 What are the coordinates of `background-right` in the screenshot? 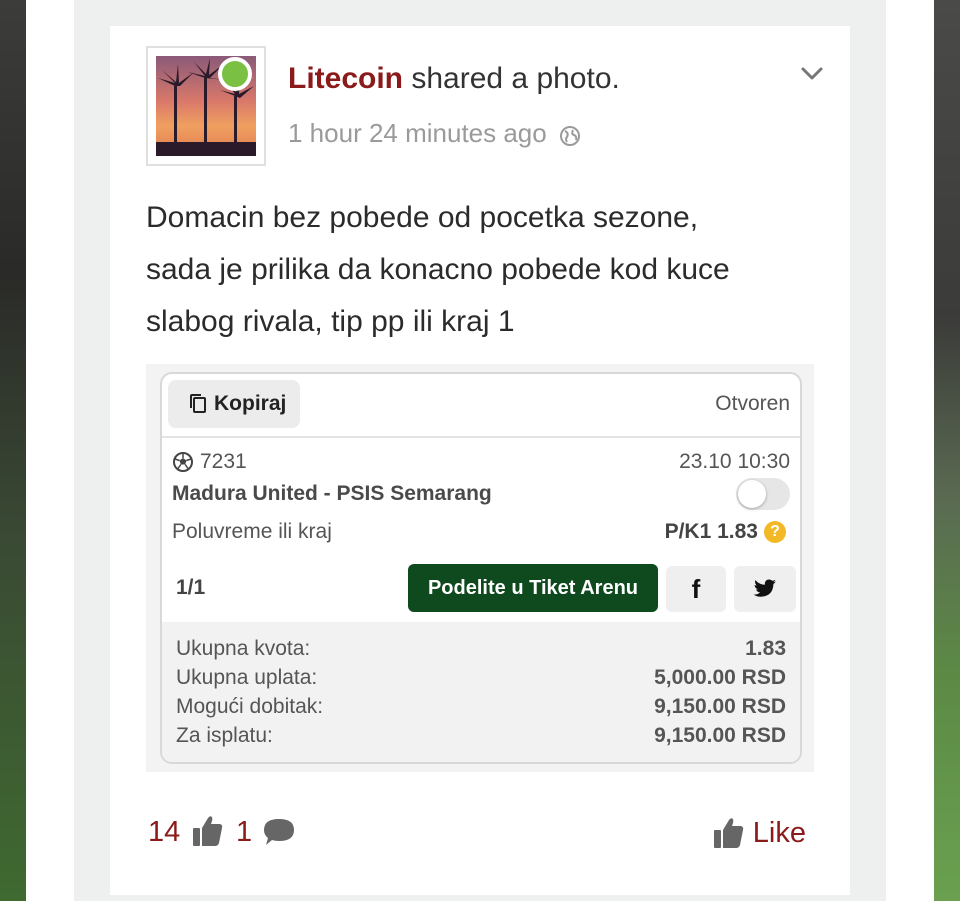 It's located at (947, 450).